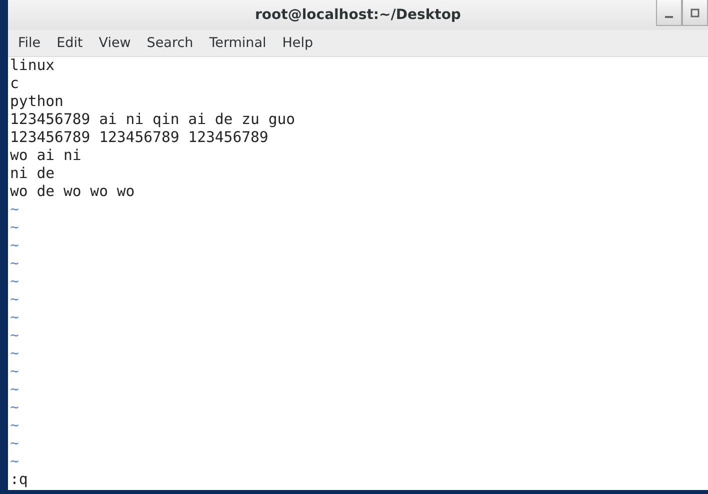 This screenshot has height=494, width=708. Describe the element at coordinates (298, 43) in the screenshot. I see `menu-item: Help` at that location.